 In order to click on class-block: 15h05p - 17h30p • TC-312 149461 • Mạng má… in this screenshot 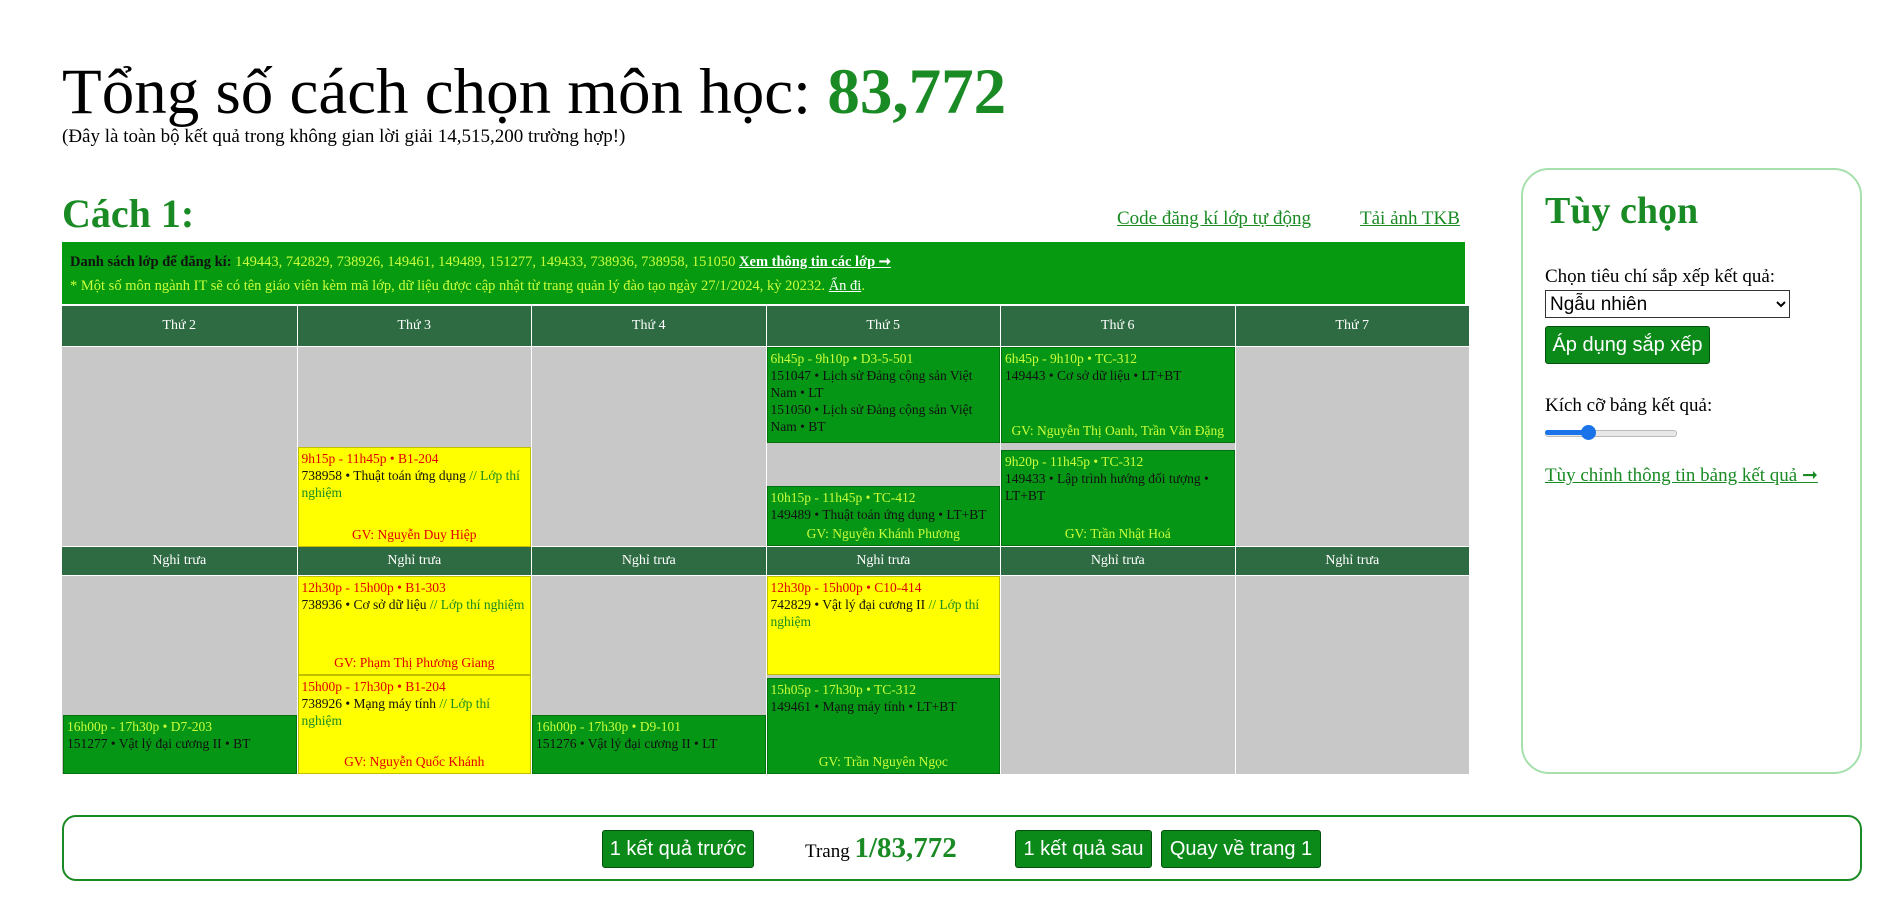, I will do `click(883, 726)`.